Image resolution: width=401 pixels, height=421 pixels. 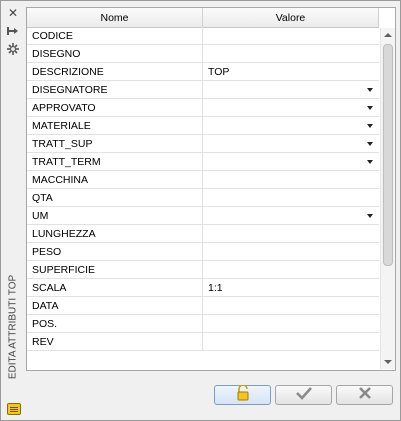 I want to click on table-row: SUPERFICIE, so click(x=203, y=270).